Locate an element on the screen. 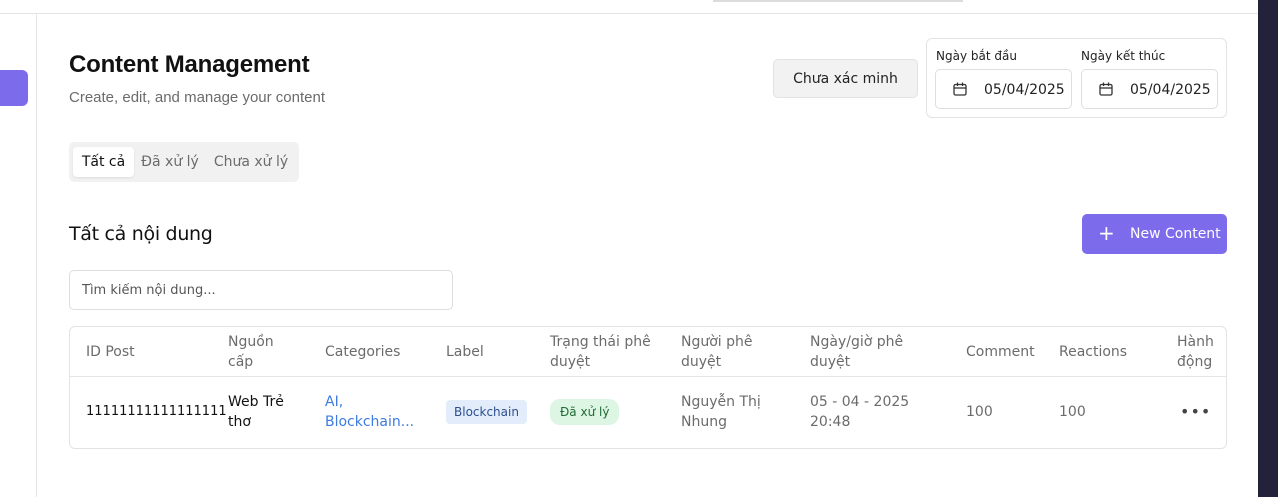 This screenshot has height=497, width=1278. cell-reactions: 100 is located at coordinates (1072, 412).